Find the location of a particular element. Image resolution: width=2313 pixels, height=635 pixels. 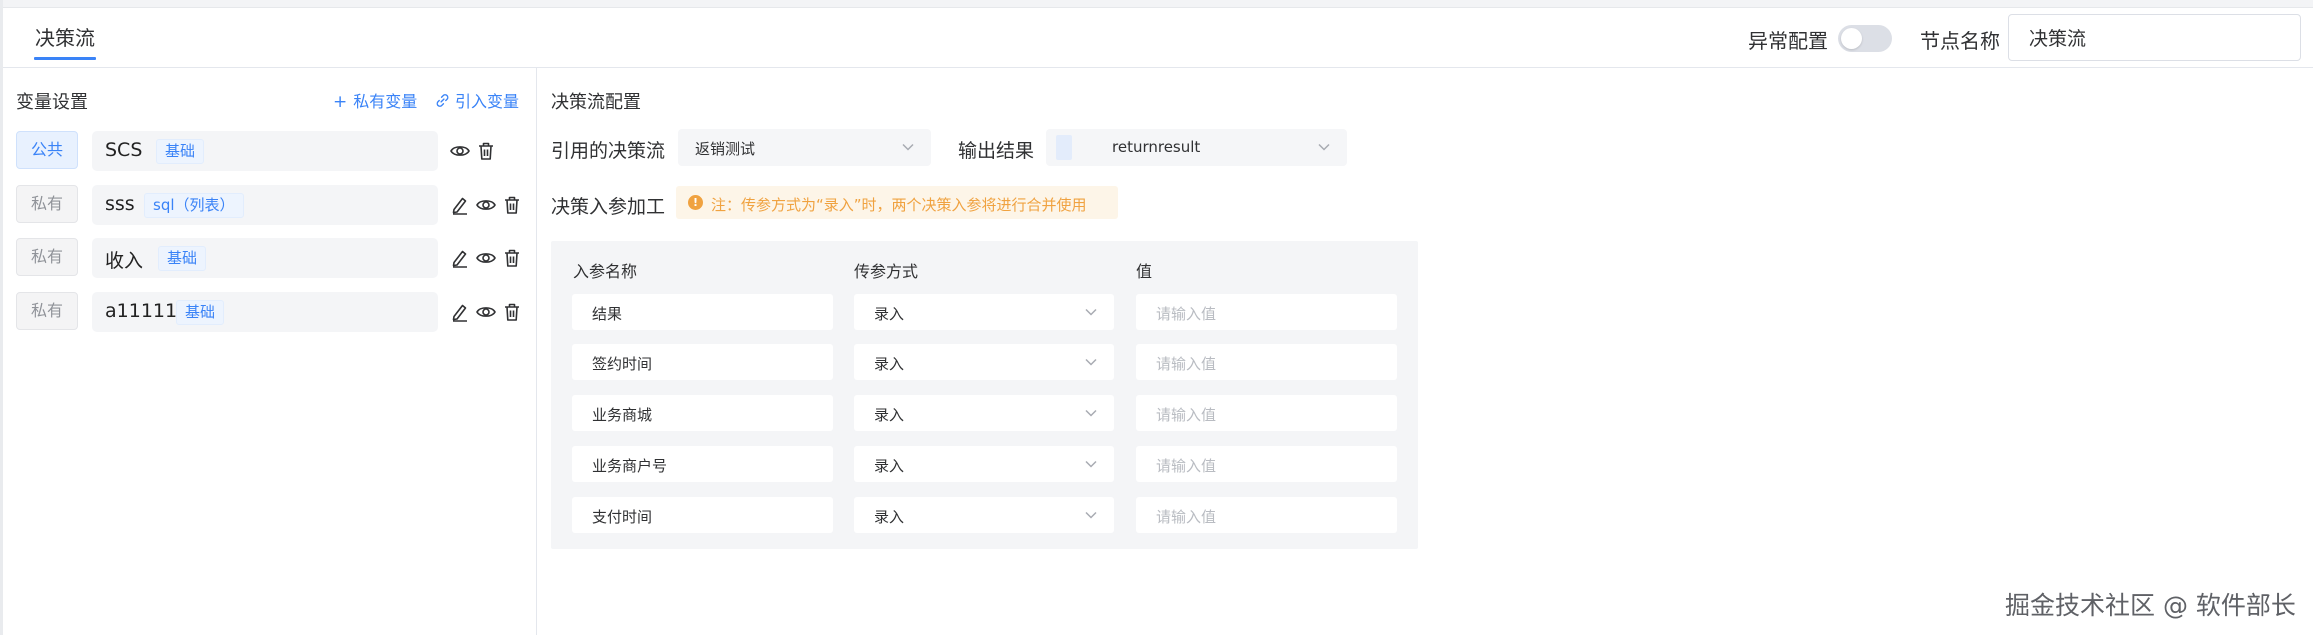

param-name-cell: 支付时间 is located at coordinates (702, 515).